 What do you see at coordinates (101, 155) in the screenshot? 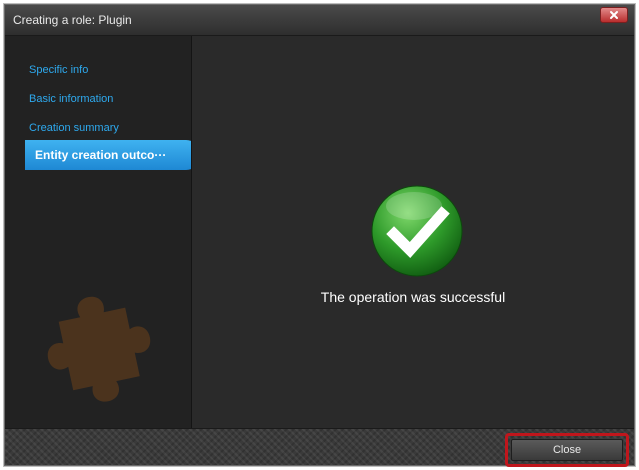
I see `sidebar-item-label: Entity creation outco···` at bounding box center [101, 155].